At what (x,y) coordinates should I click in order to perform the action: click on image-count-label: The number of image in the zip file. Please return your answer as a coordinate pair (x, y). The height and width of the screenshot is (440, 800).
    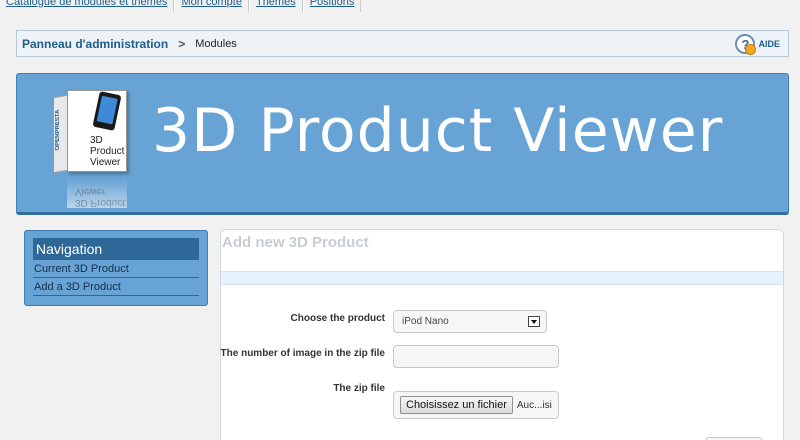
    Looking at the image, I should click on (302, 353).